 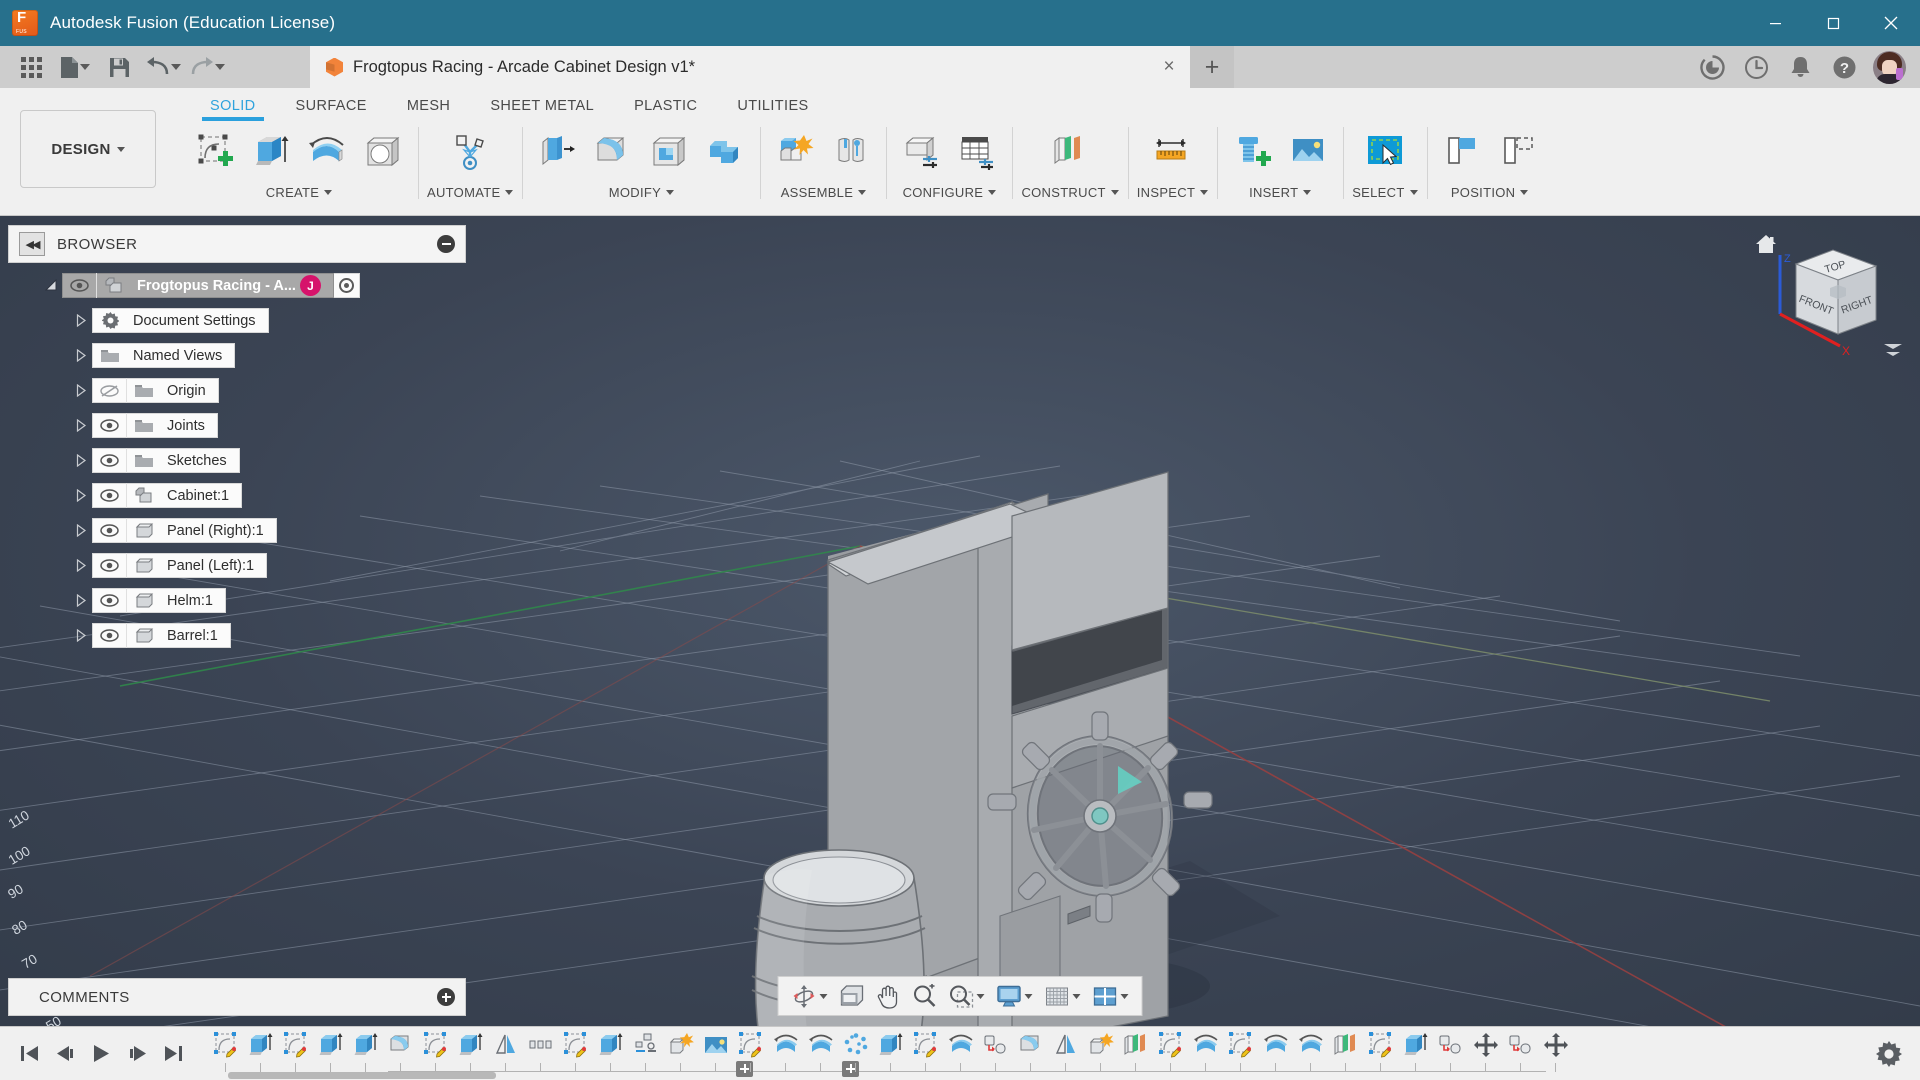 I want to click on fillet-icon, so click(x=613, y=152).